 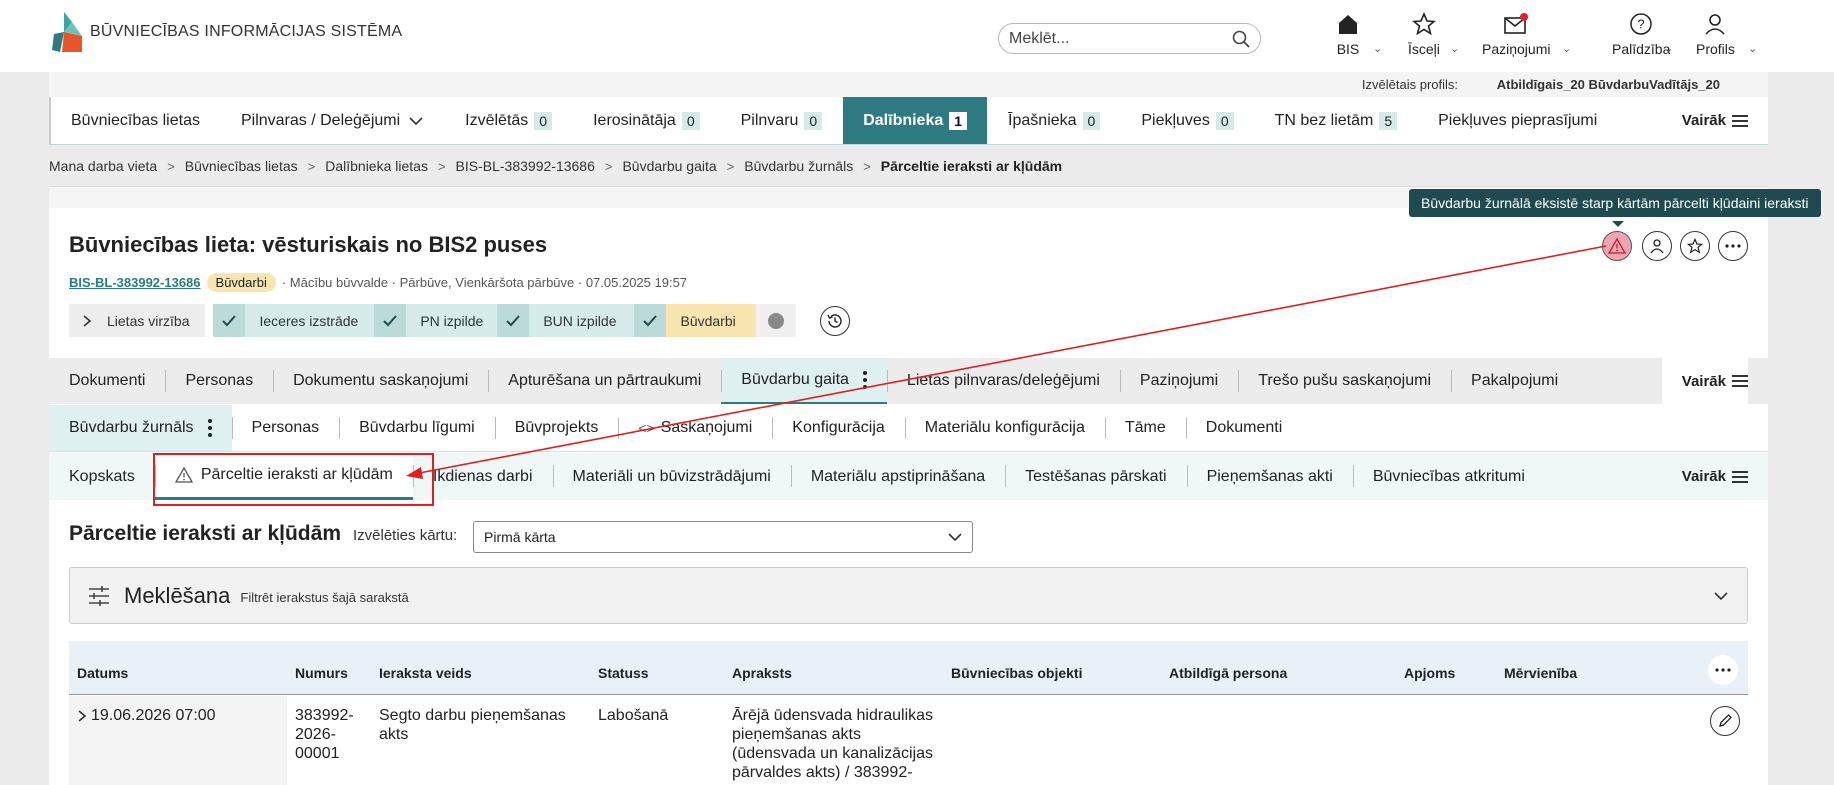 I want to click on breadcrumb-item: Būvdarbu gaita, so click(x=669, y=166).